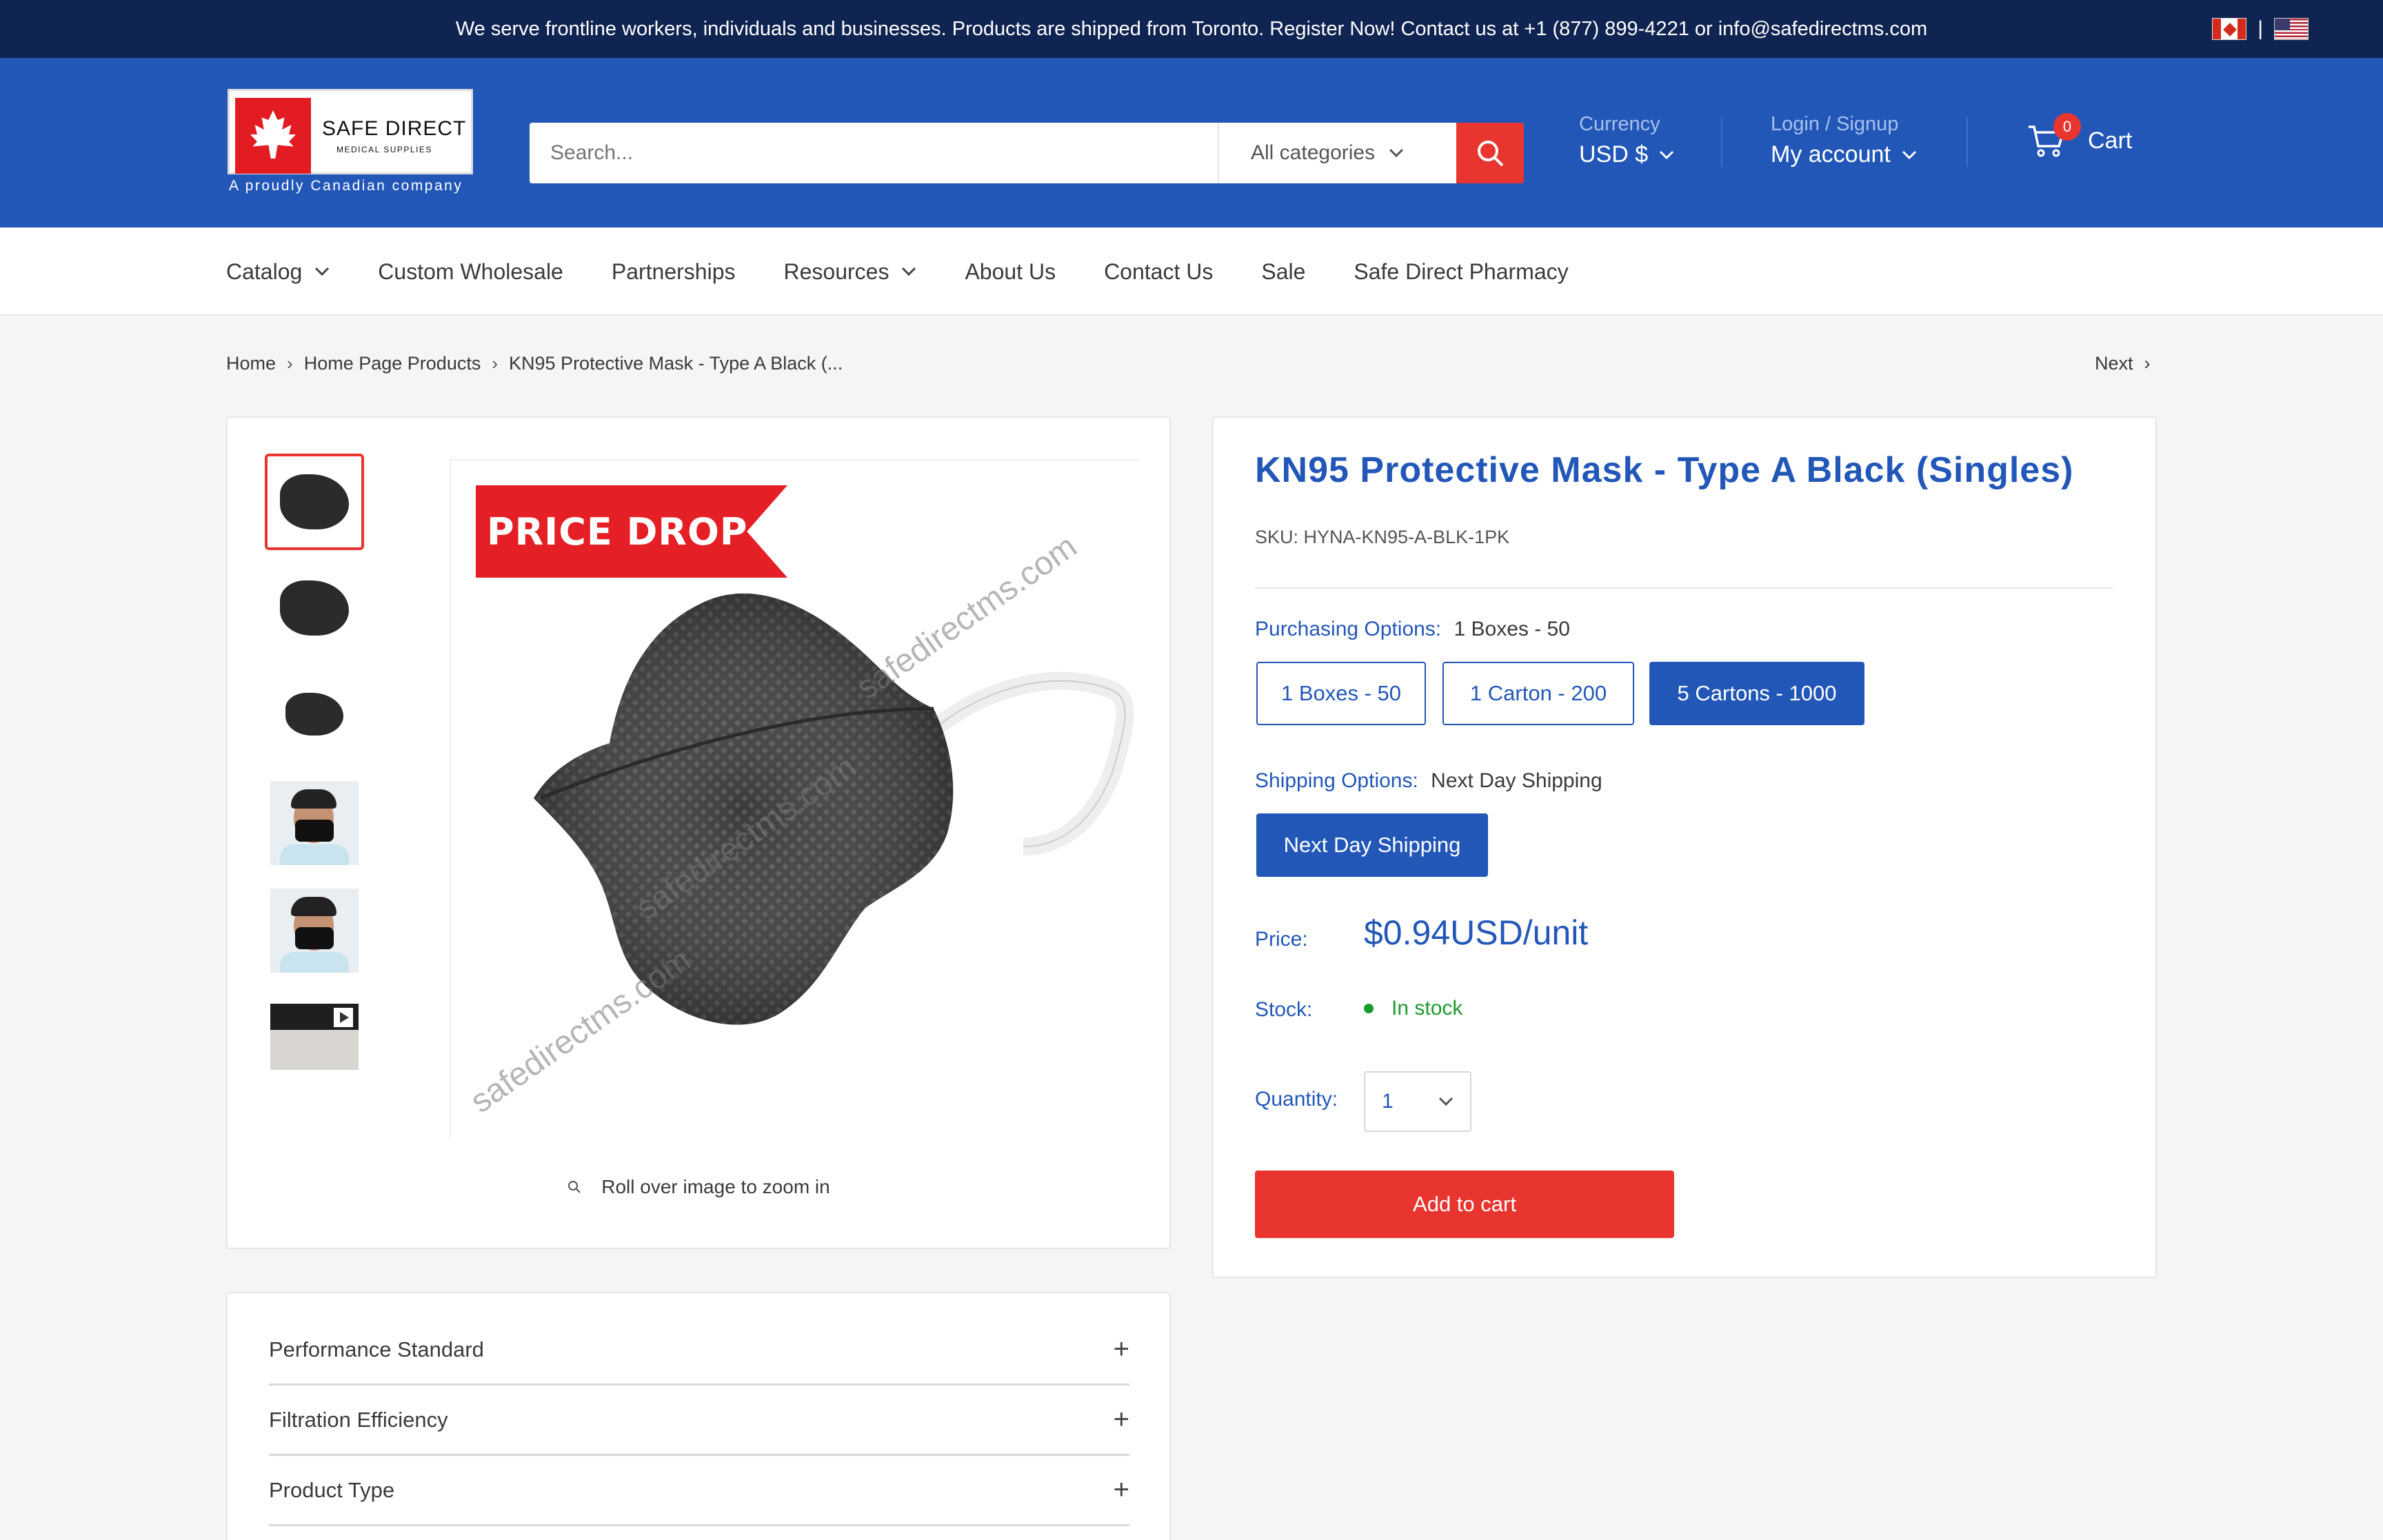 Image resolution: width=2383 pixels, height=1540 pixels. Describe the element at coordinates (1512, 629) in the screenshot. I see `purchasing-options-value: 1 Boxes - 50` at that location.